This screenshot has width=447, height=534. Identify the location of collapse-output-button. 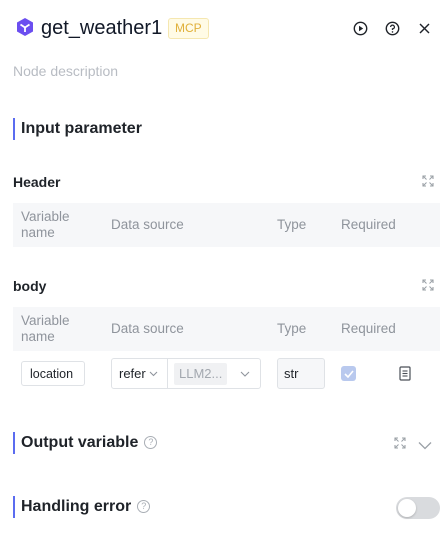
(425, 443).